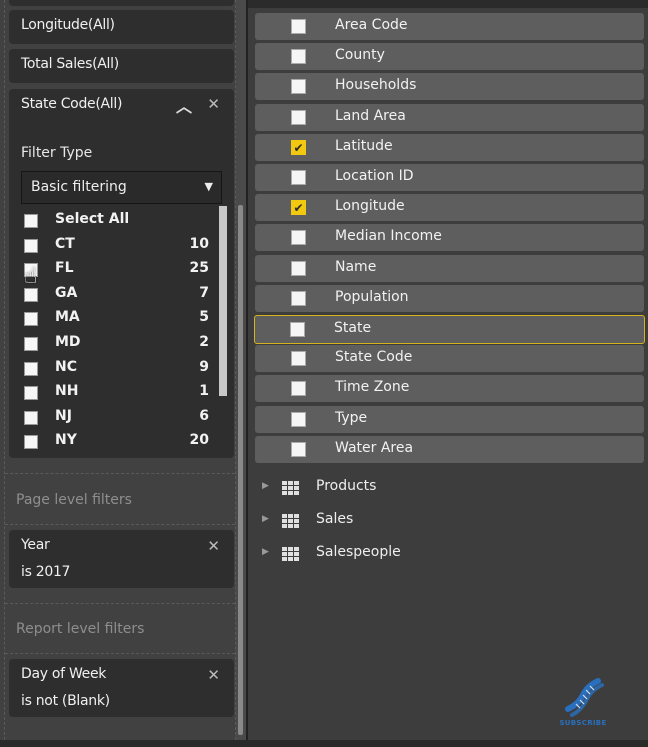 This screenshot has height=747, width=648. I want to click on filter-item-count: 2, so click(204, 342).